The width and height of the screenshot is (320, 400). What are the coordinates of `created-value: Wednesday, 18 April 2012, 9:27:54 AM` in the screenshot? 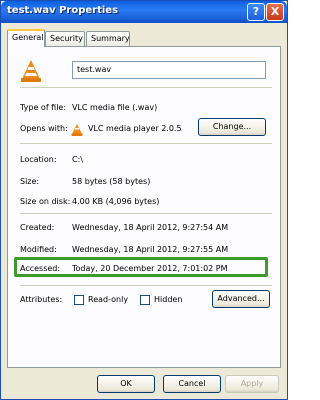 It's located at (150, 227).